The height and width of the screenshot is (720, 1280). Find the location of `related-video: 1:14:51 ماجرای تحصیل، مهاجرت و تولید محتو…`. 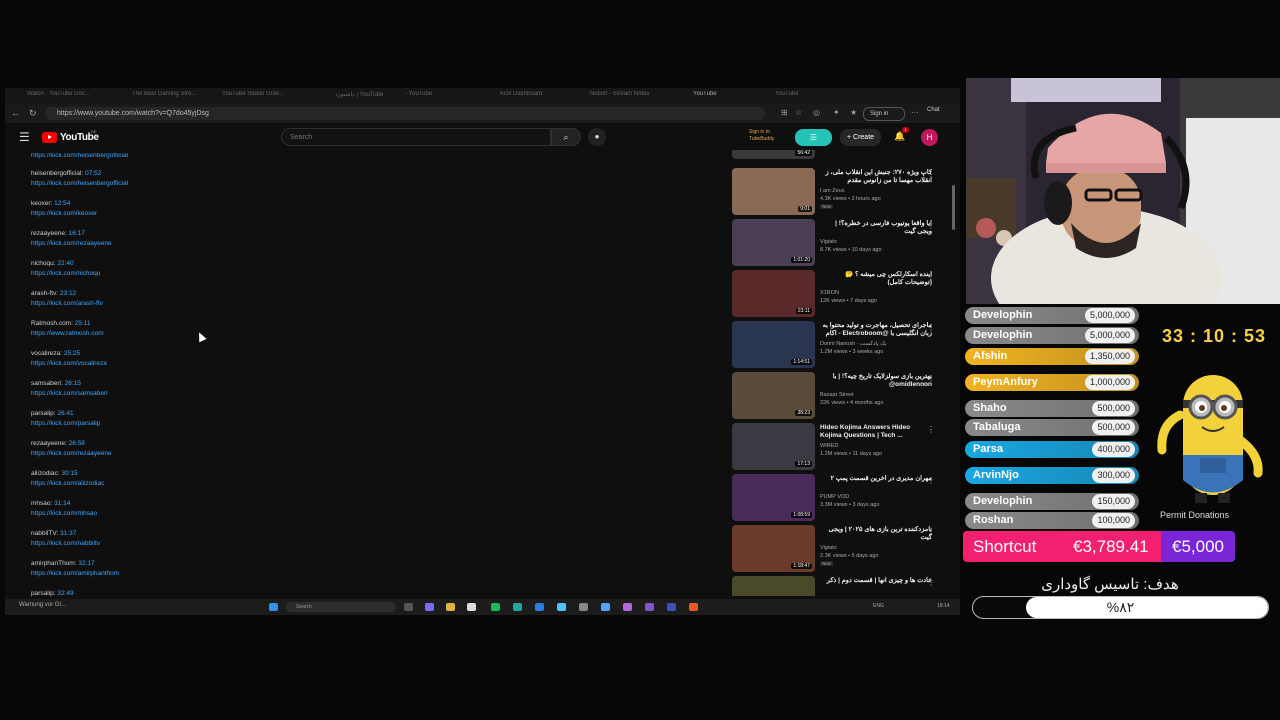

related-video: 1:14:51 ماجرای تحصیل، مهاجرت و تولید محتو… is located at coordinates (842, 345).